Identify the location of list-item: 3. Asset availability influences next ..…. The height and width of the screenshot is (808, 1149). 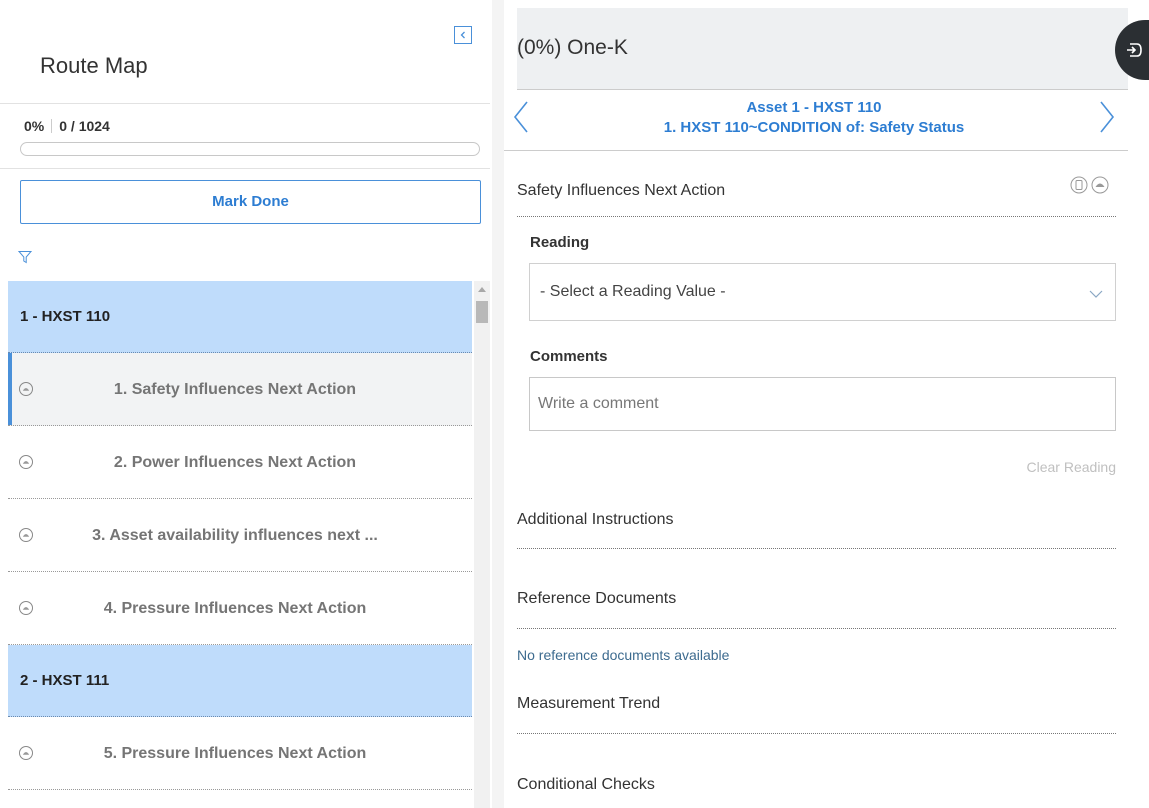
(240, 535).